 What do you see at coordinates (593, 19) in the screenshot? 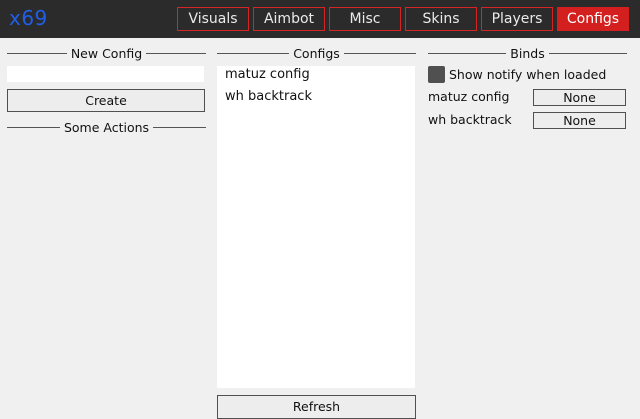
I see `tab-configs: Configs` at bounding box center [593, 19].